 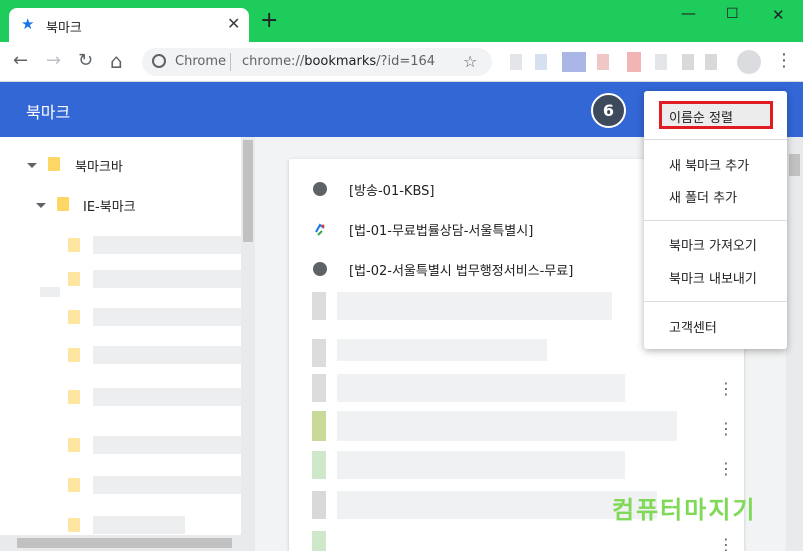 I want to click on menu-item-export-bookmarks: 북마크 내보내기, so click(x=713, y=277).